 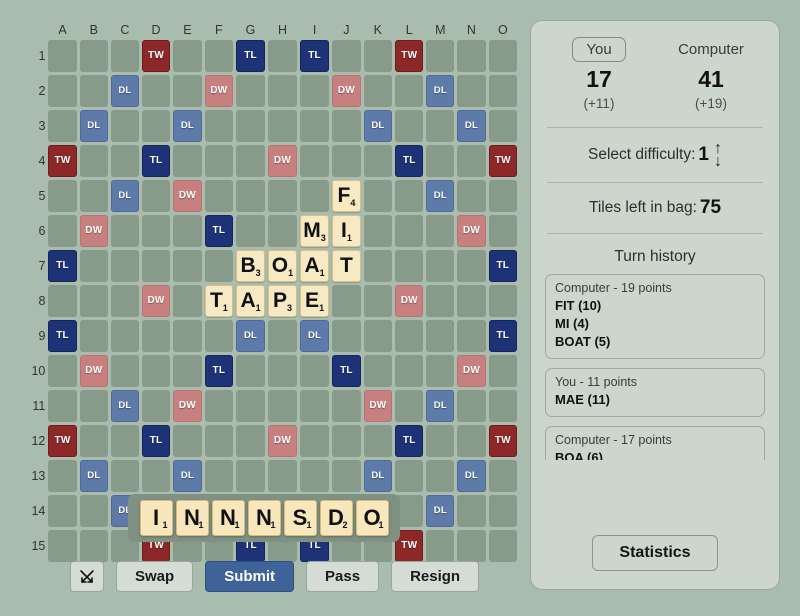 What do you see at coordinates (378, 161) in the screenshot?
I see `board-cell-K4` at bounding box center [378, 161].